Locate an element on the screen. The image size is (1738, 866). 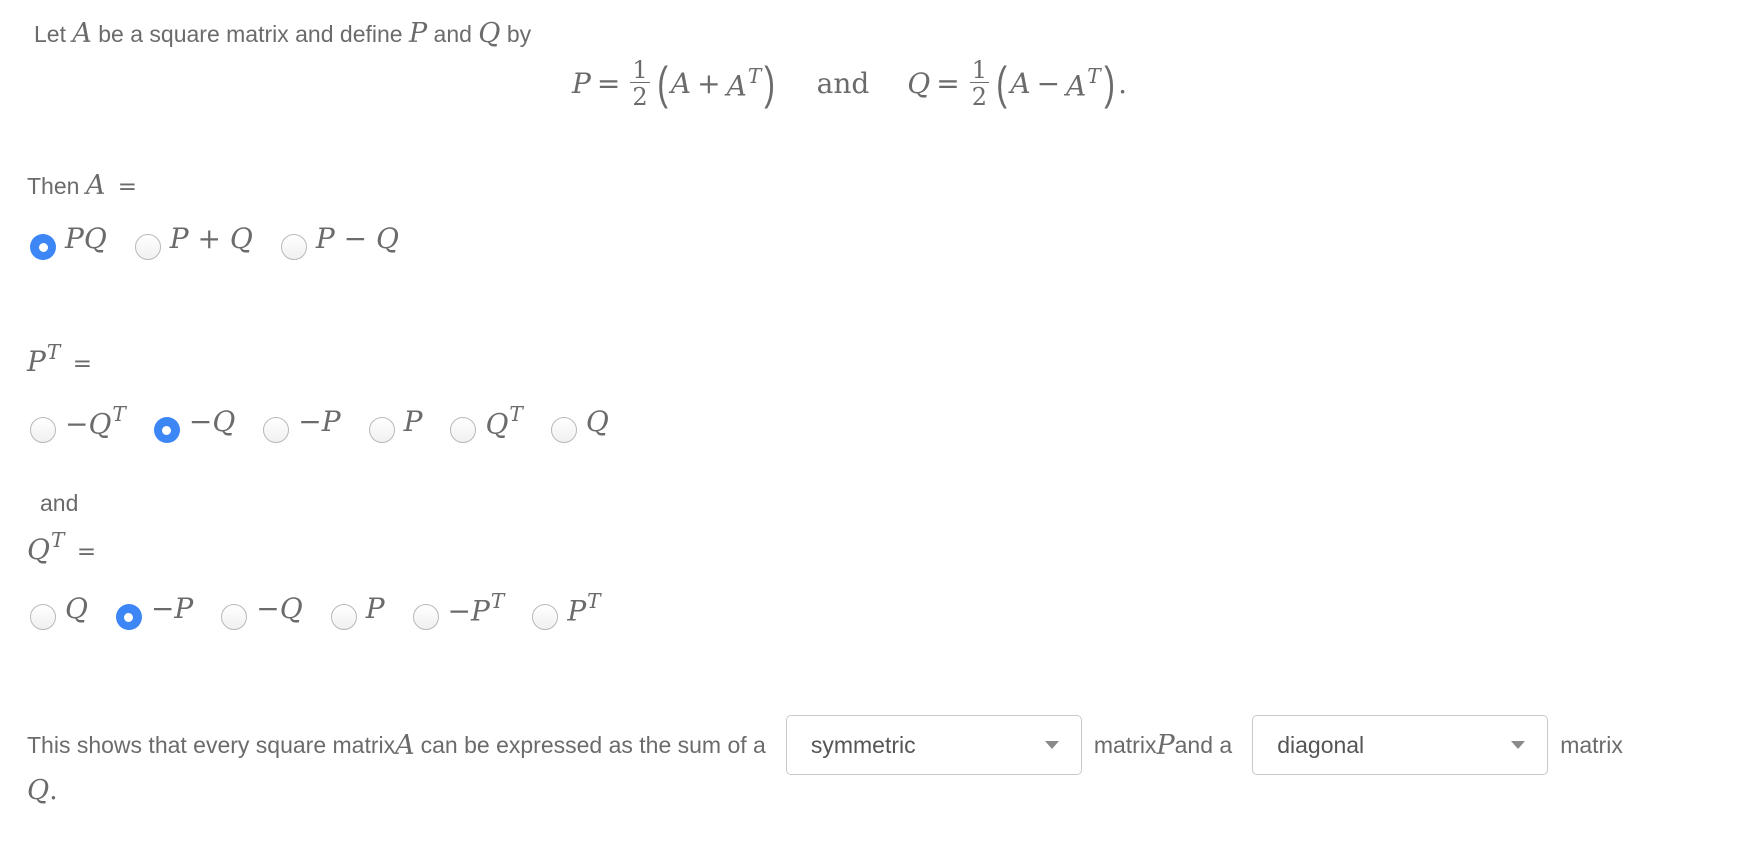
question-1-options: PQ P + Q P − Q is located at coordinates (228, 241).